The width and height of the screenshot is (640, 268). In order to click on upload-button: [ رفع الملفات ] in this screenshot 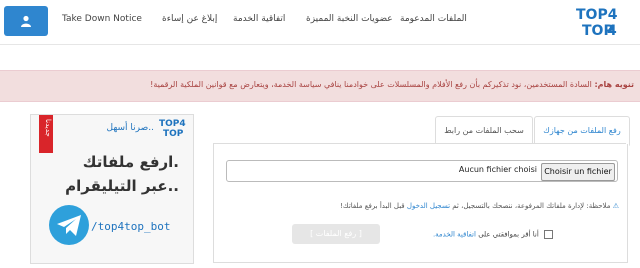, I will do `click(336, 234)`.